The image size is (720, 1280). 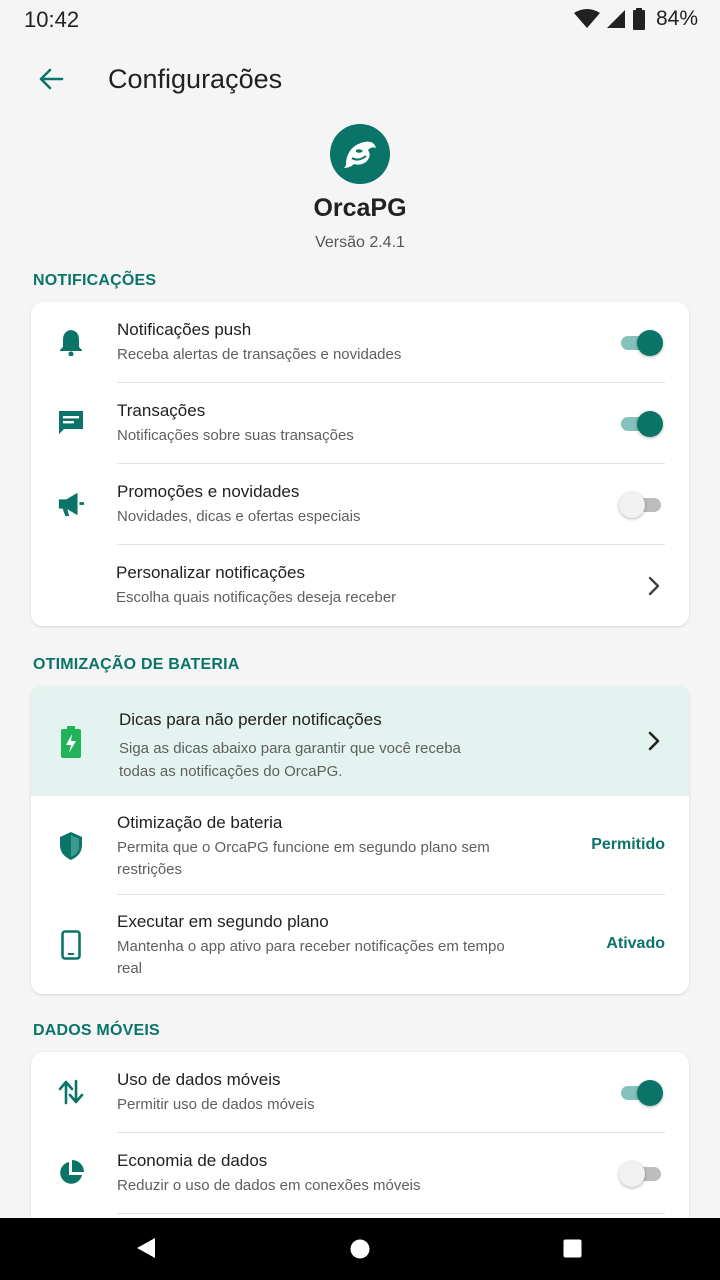 I want to click on setting-subtitle: Permitir uso de dados móveis, so click(x=216, y=1104).